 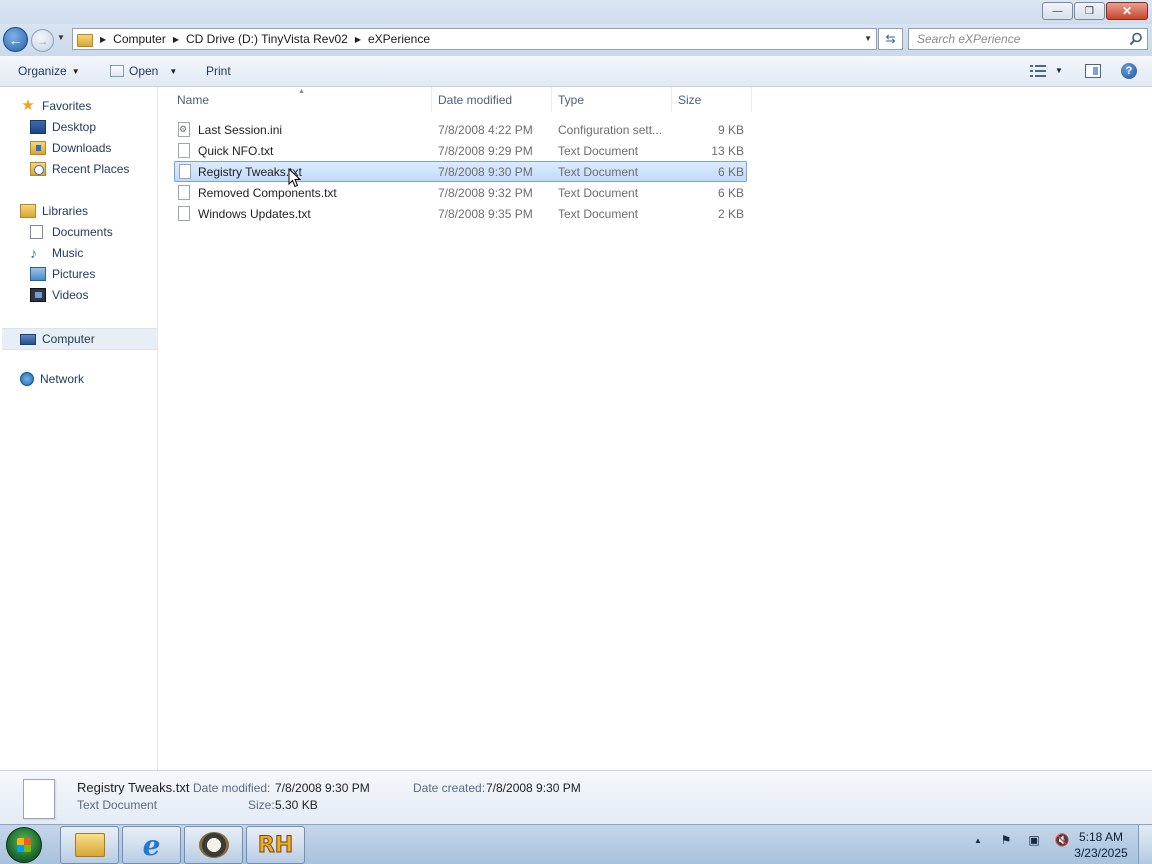 I want to click on nav-documents: Documents, so click(x=71, y=232).